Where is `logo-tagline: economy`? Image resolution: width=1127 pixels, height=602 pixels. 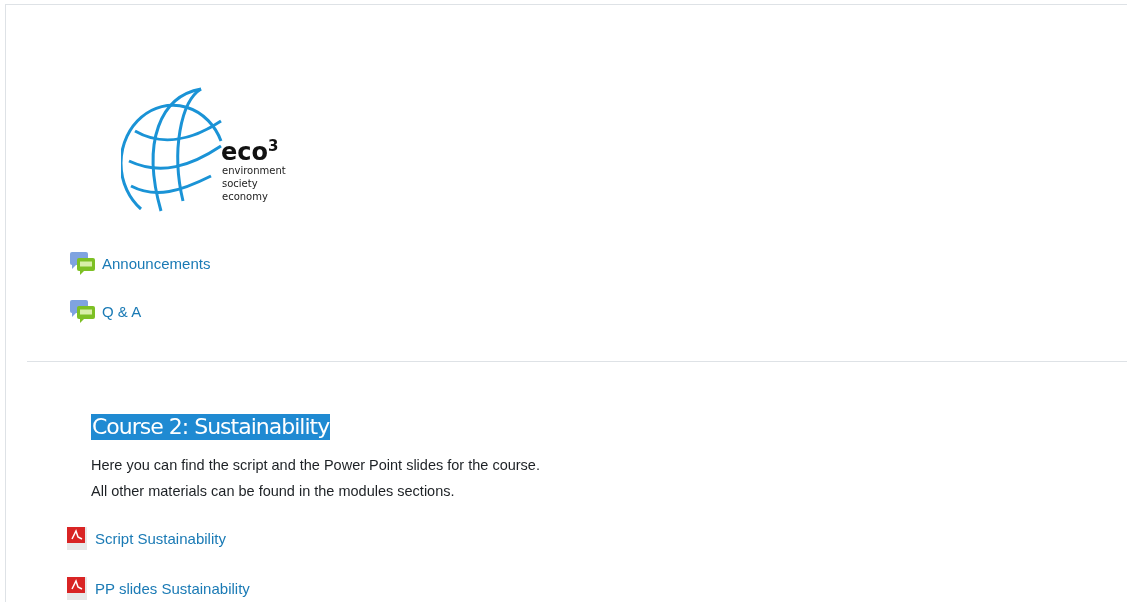 logo-tagline: economy is located at coordinates (245, 196).